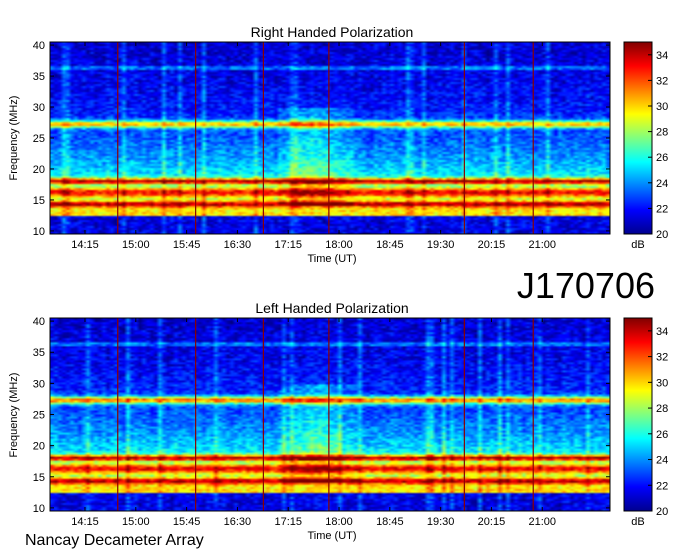 The width and height of the screenshot is (680, 552). What do you see at coordinates (331, 308) in the screenshot?
I see `bottom-panel-title: Left Handed Polarization` at bounding box center [331, 308].